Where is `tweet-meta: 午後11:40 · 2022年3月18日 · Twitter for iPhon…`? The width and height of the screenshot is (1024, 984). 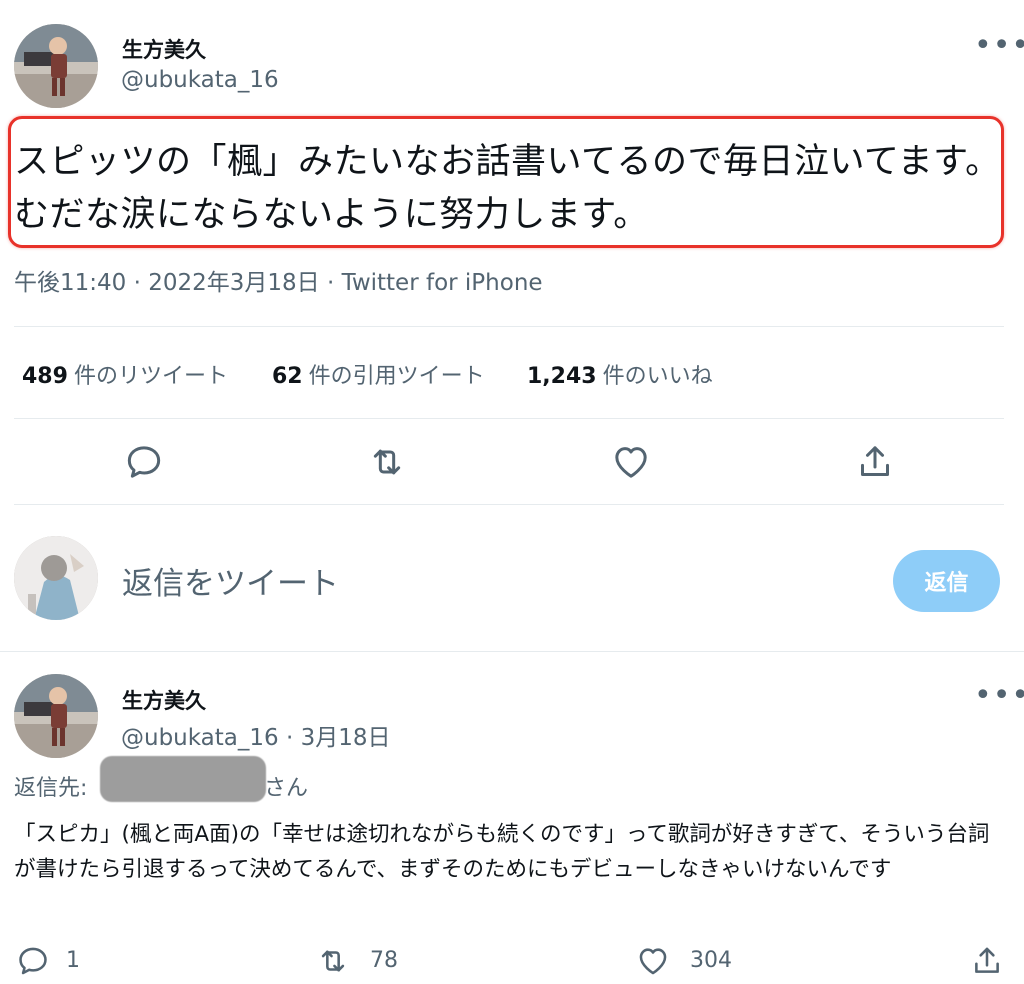 tweet-meta: 午後11:40 · 2022年3月18日 · Twitter for iPhon… is located at coordinates (278, 280).